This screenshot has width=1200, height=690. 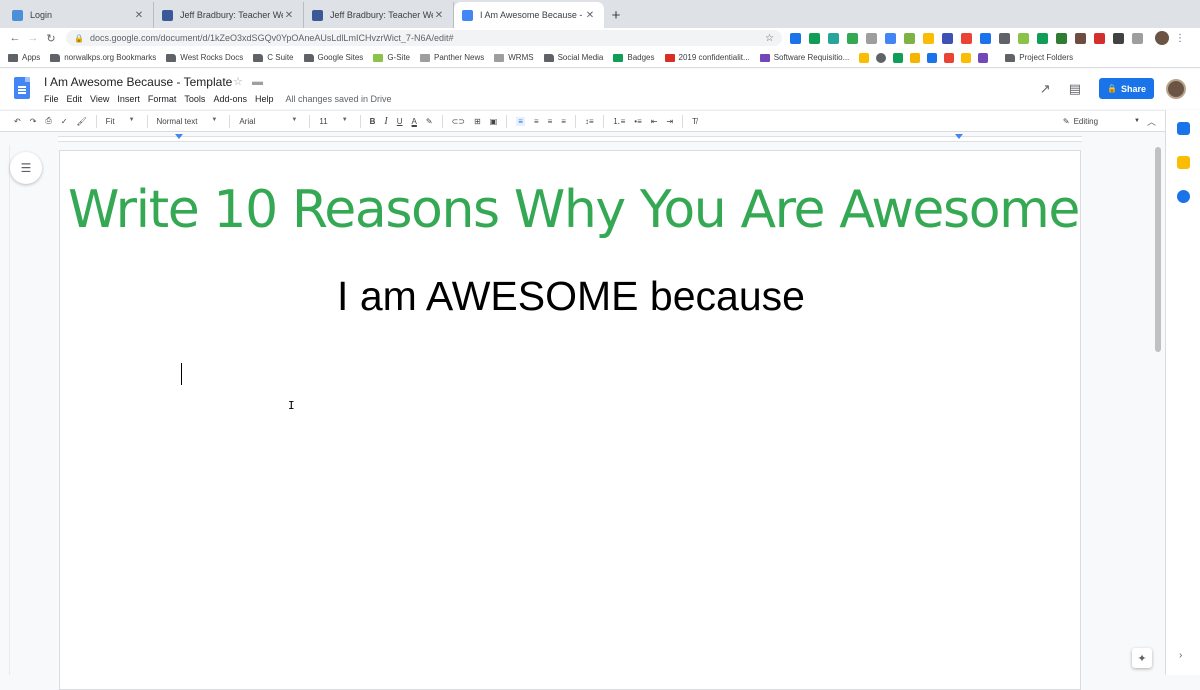 I want to click on chrome-icon, so click(x=881, y=57).